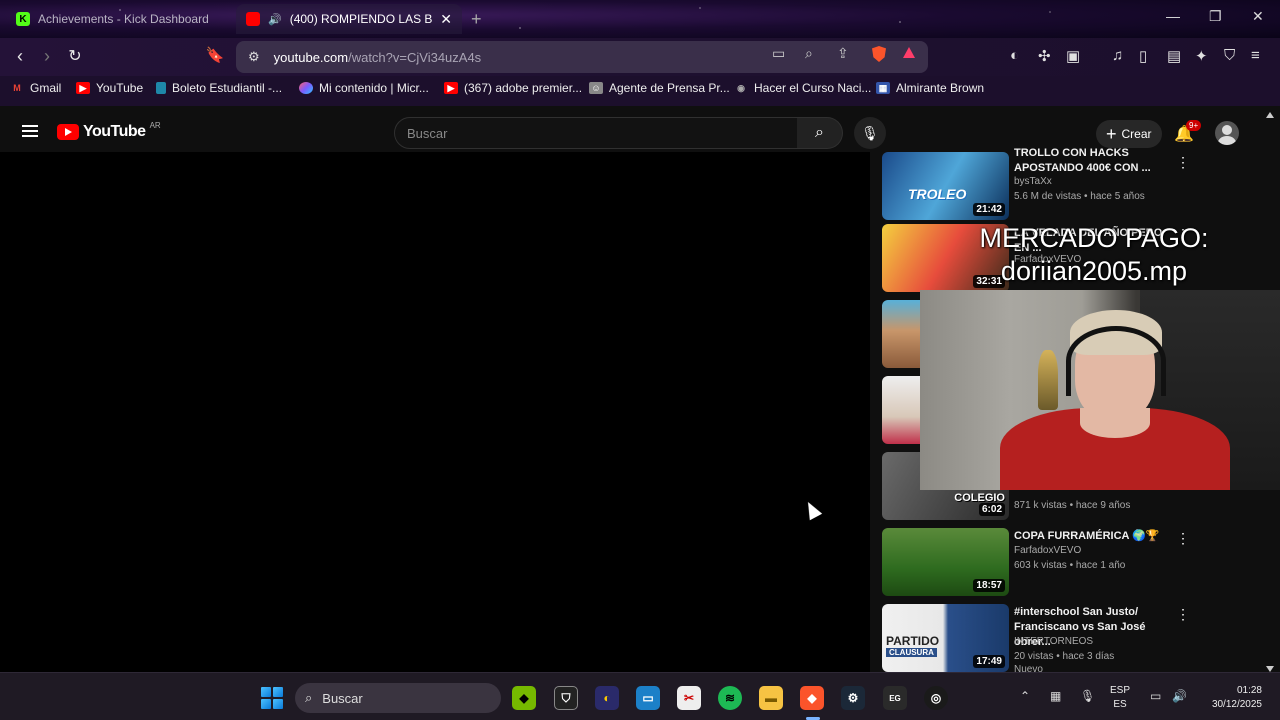 The height and width of the screenshot is (720, 1280). I want to click on monitor-app-icon: ▭, so click(648, 698).